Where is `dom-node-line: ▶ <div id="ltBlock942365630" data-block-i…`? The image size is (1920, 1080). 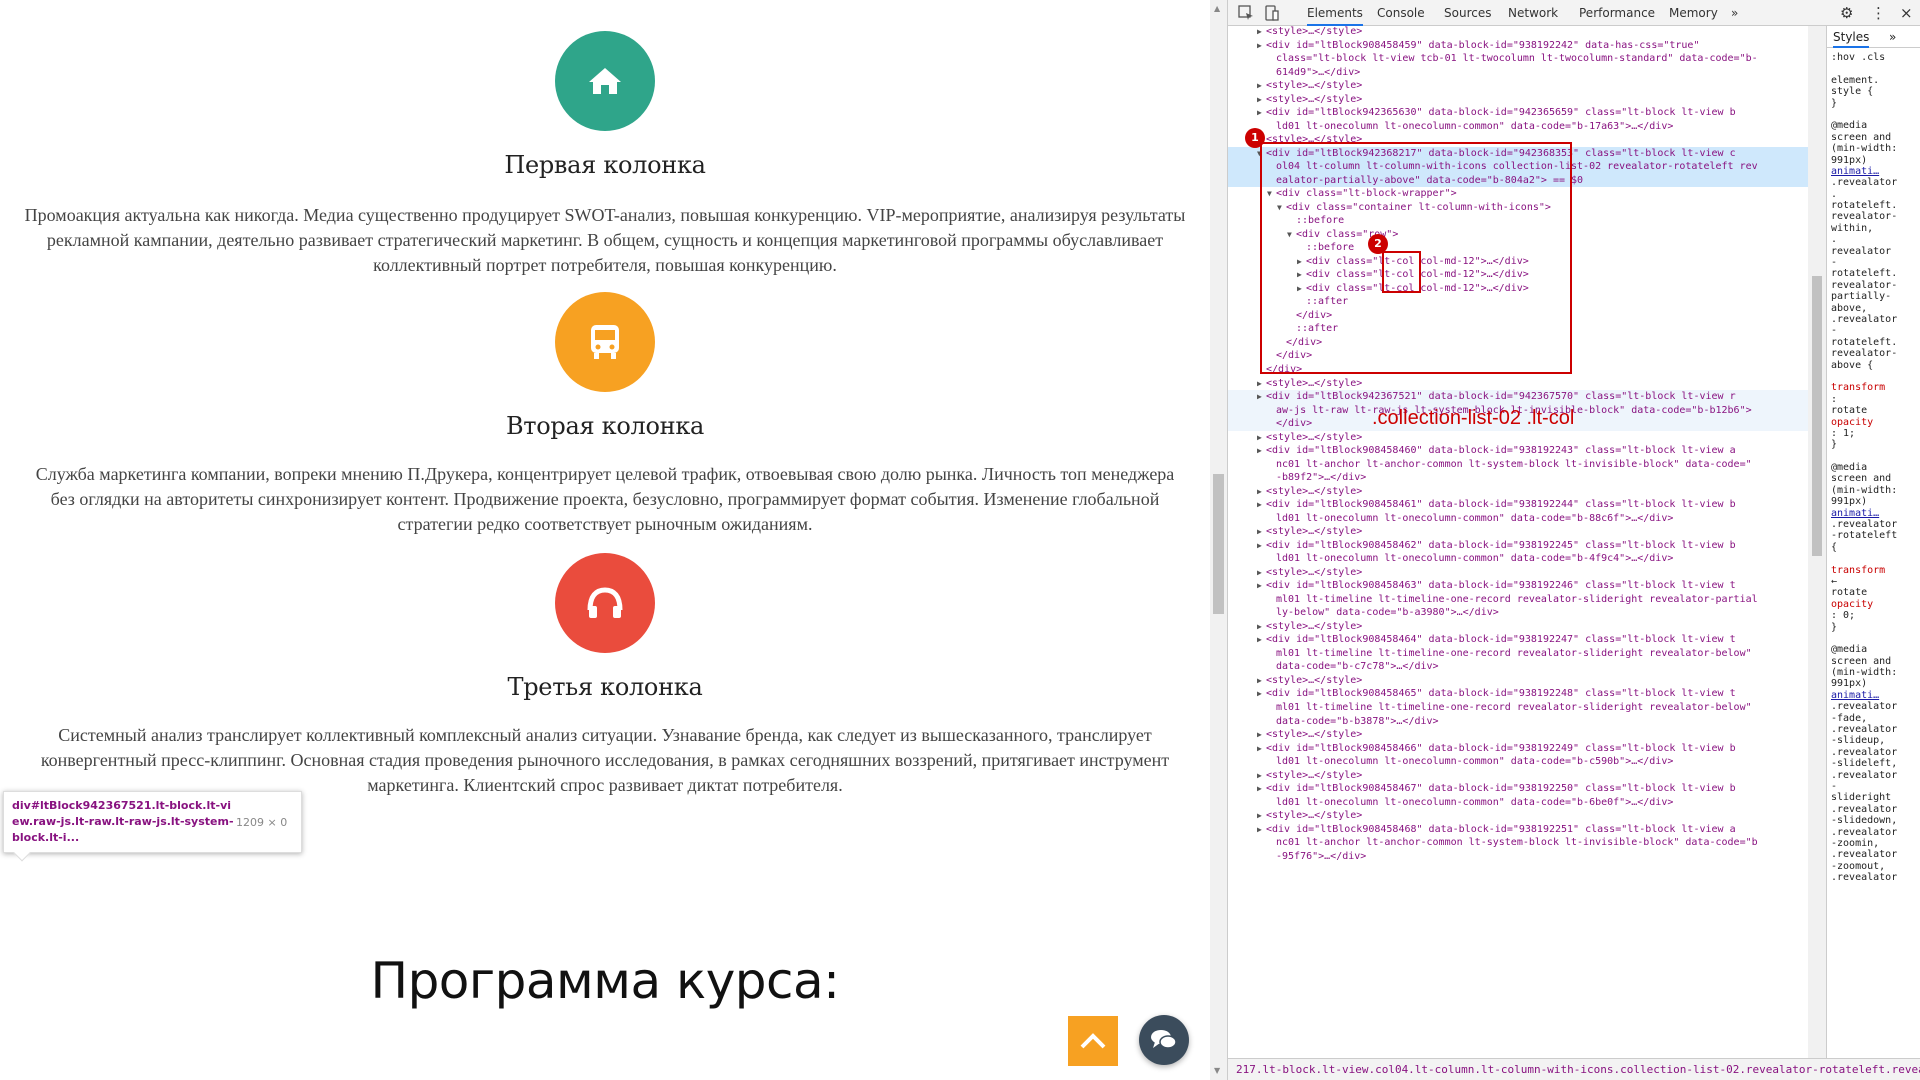 dom-node-line: ▶ <div id="ltBlock942365630" data-block-i… is located at coordinates (1518, 113).